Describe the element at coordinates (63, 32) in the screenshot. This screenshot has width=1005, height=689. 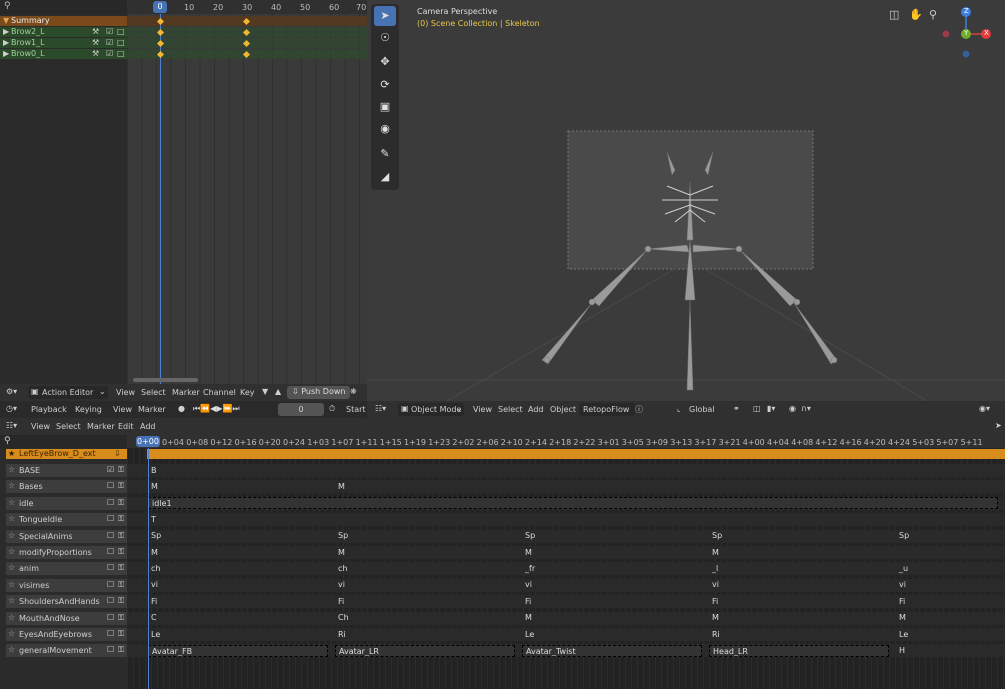
I see `channel-row: ▶ Brow2_L ⚒ ☑ □` at that location.